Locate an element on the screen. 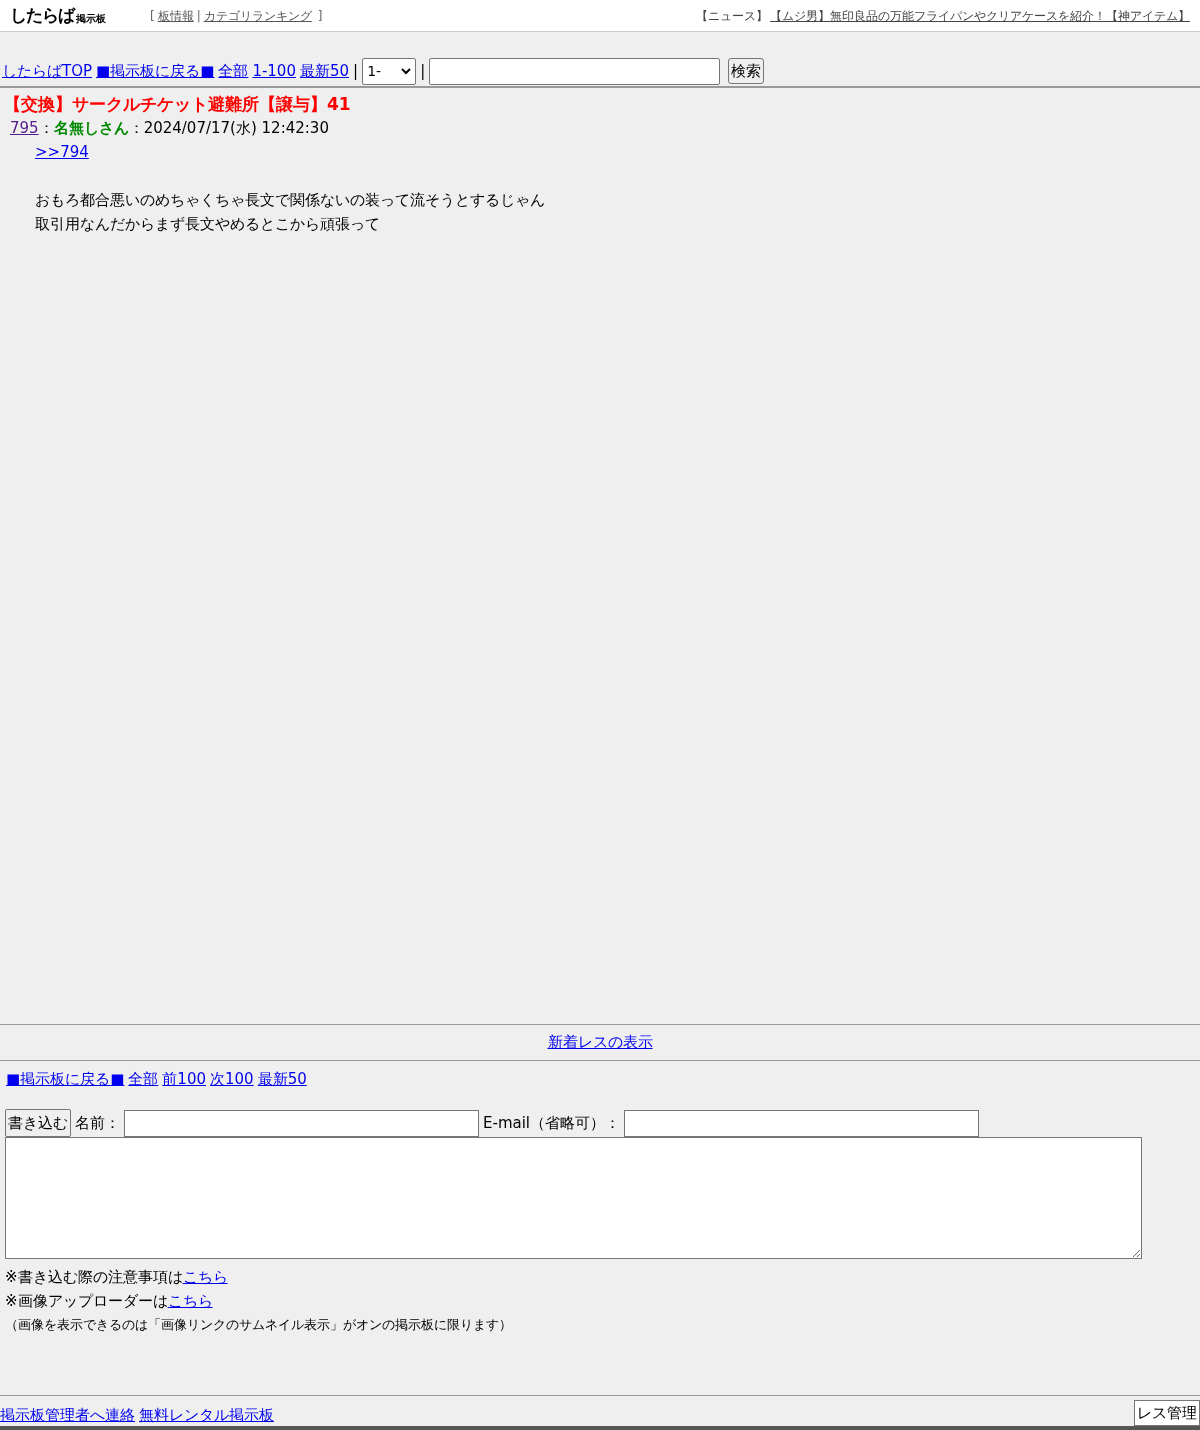 Image resolution: width=1200 pixels, height=1430 pixels. email-label: E-mail（省略可）： is located at coordinates (552, 1123).